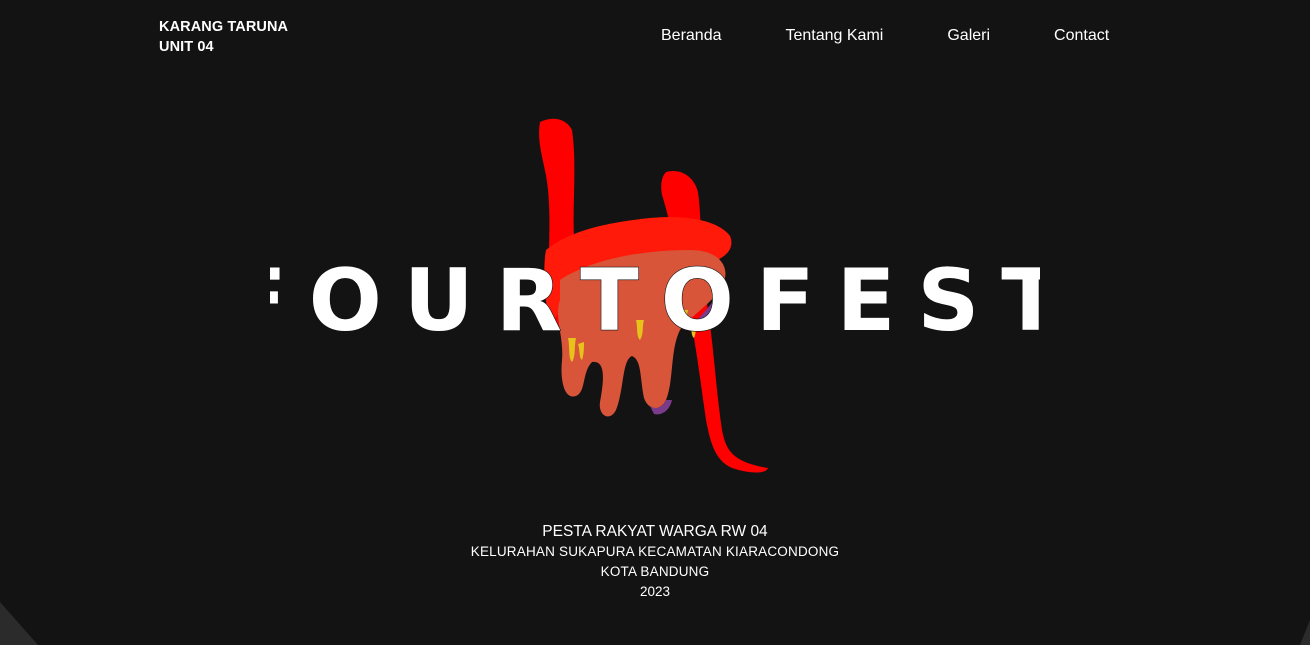  I want to click on brand-line-1: KARANG TARUNA, so click(224, 27).